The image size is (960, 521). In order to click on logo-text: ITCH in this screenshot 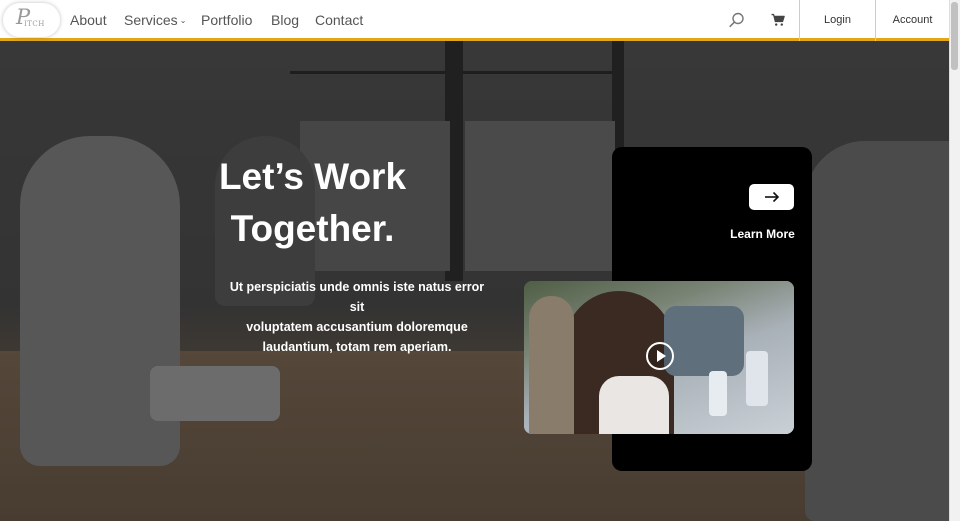, I will do `click(34, 24)`.